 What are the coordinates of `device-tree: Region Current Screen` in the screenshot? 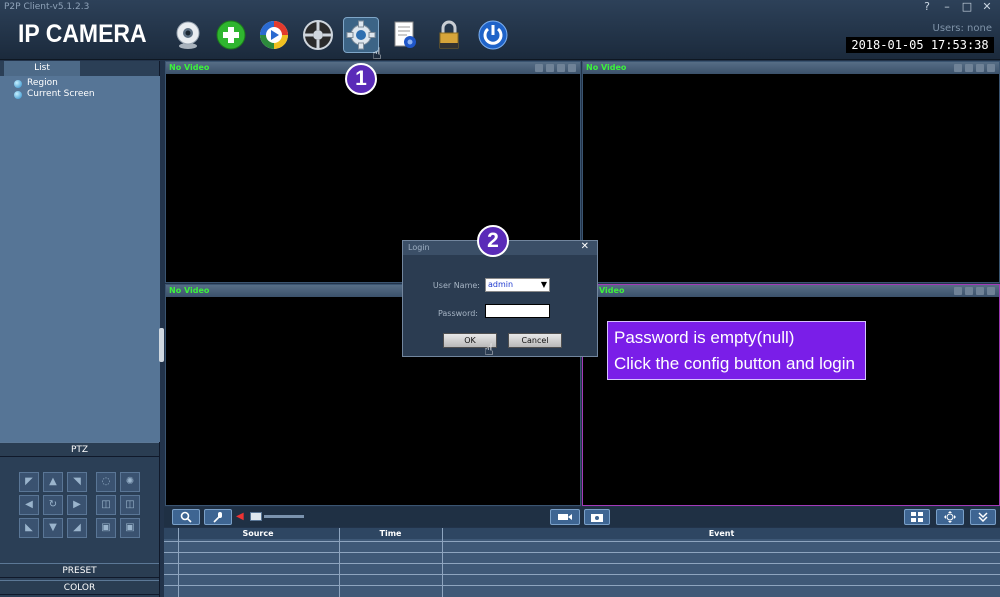 It's located at (80, 259).